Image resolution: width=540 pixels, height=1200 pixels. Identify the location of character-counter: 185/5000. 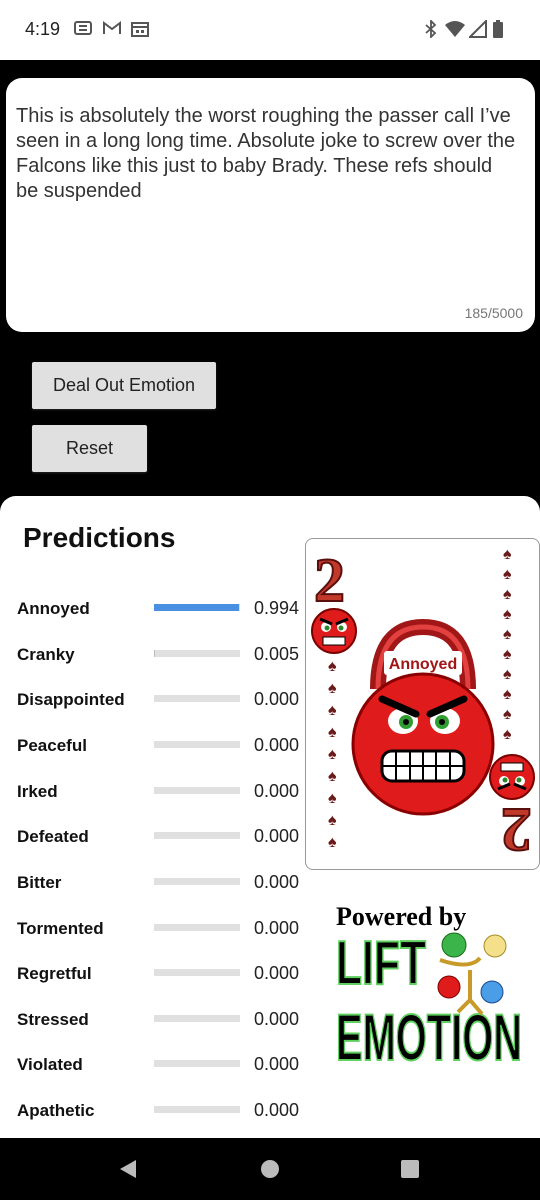
(493, 313).